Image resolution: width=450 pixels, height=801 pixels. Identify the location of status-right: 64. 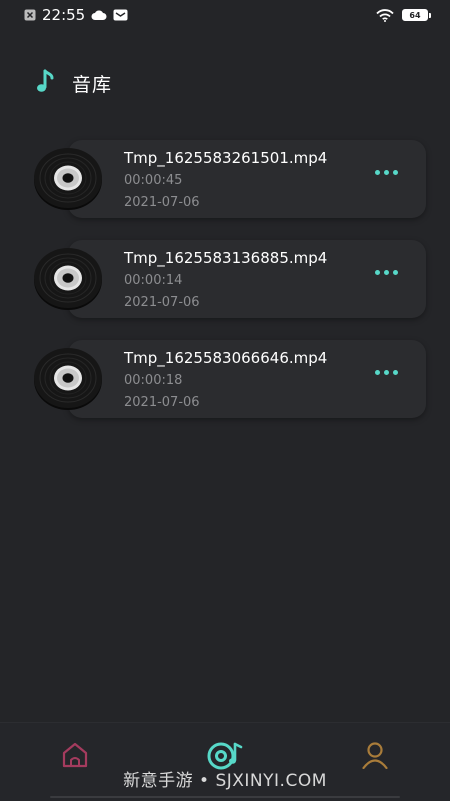
(403, 15).